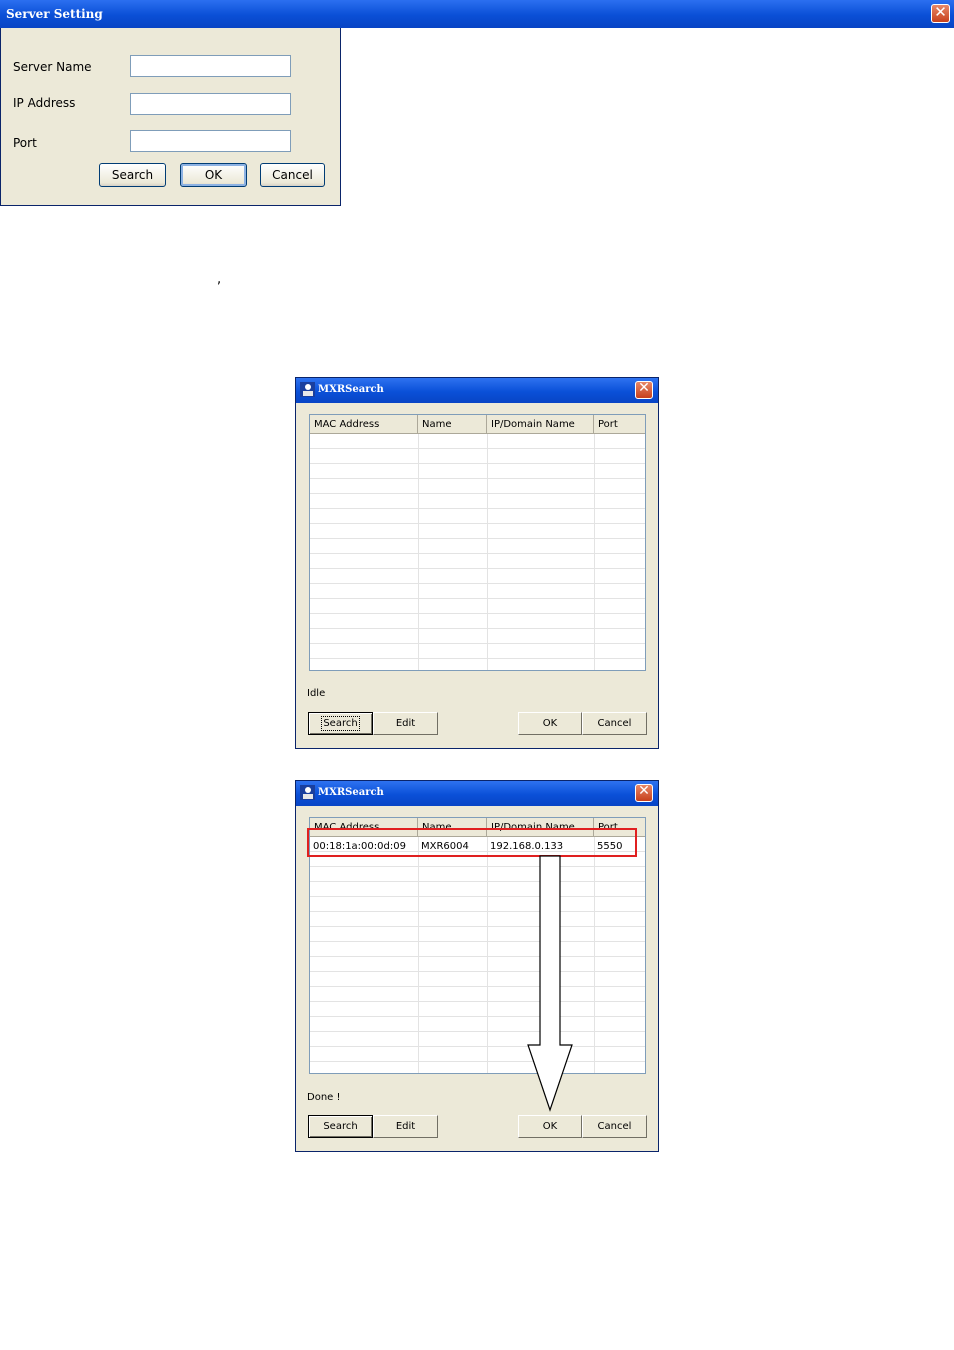  Describe the element at coordinates (472, 970) in the screenshot. I see `annotation-overlay` at that location.